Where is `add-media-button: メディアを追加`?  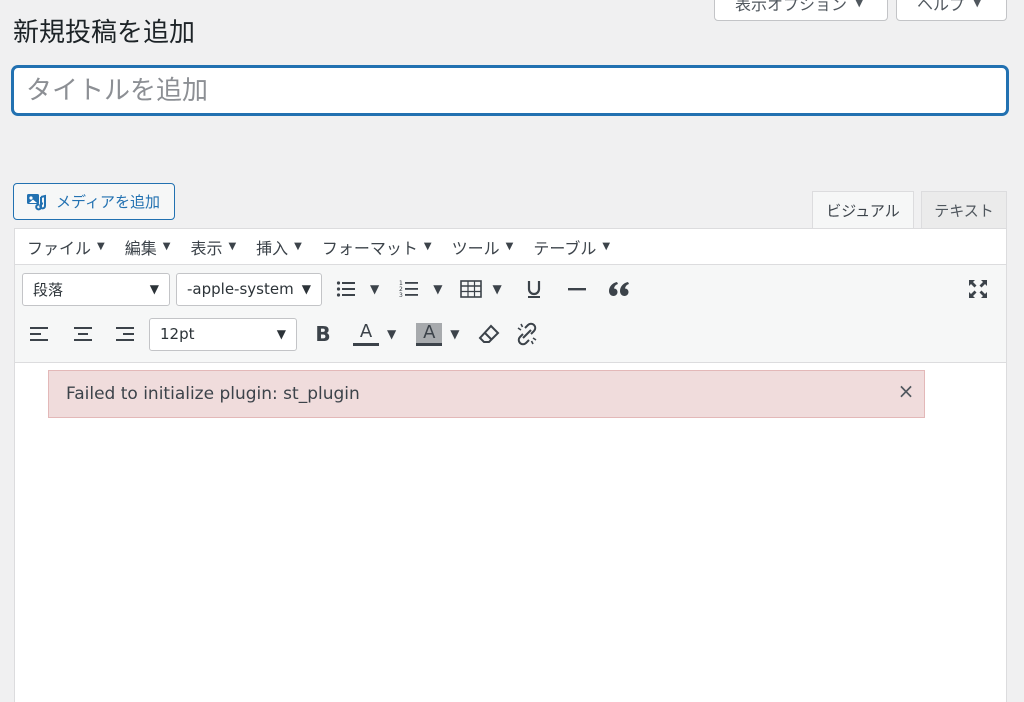 add-media-button: メディアを追加 is located at coordinates (94, 201).